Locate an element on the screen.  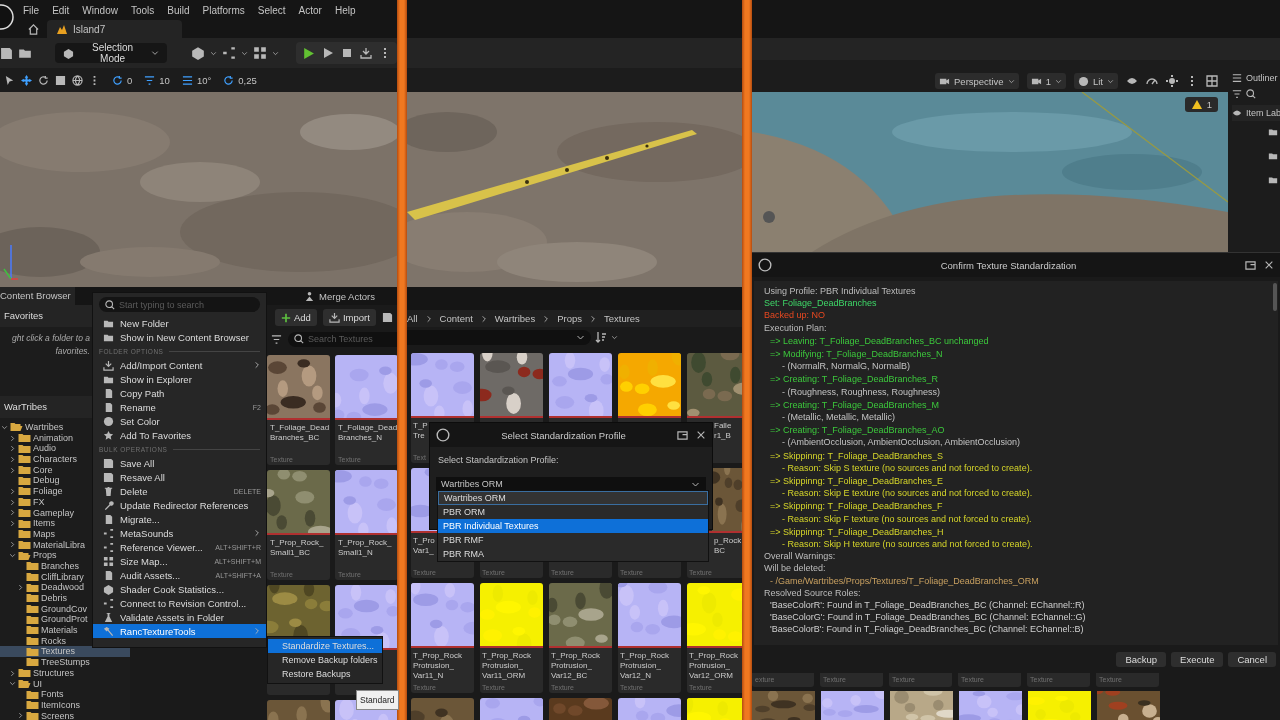
log-line: Execution Plan: is located at coordinates (796, 327).